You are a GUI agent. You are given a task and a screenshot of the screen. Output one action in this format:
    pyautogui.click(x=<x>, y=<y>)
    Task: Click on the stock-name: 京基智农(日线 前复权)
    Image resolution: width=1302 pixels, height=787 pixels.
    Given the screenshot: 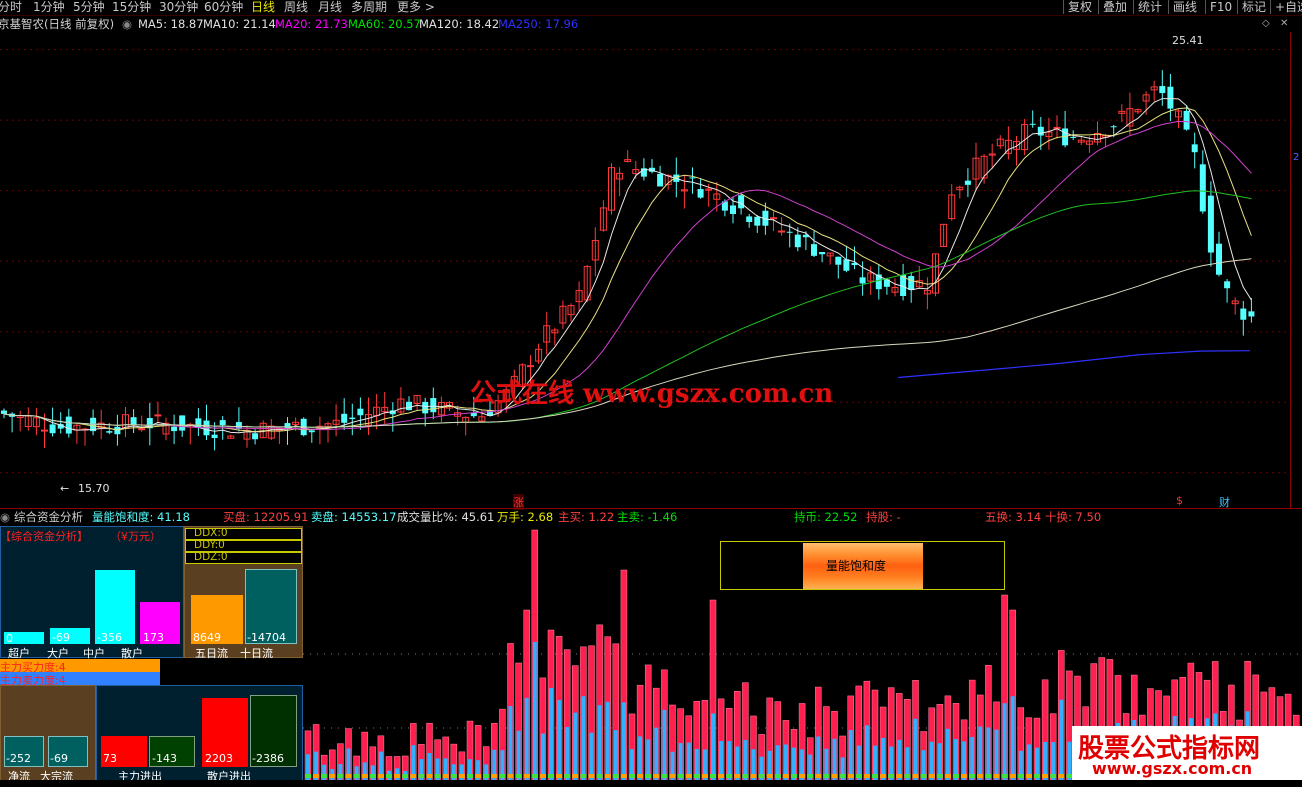 What is the action you would take?
    pyautogui.click(x=57, y=24)
    